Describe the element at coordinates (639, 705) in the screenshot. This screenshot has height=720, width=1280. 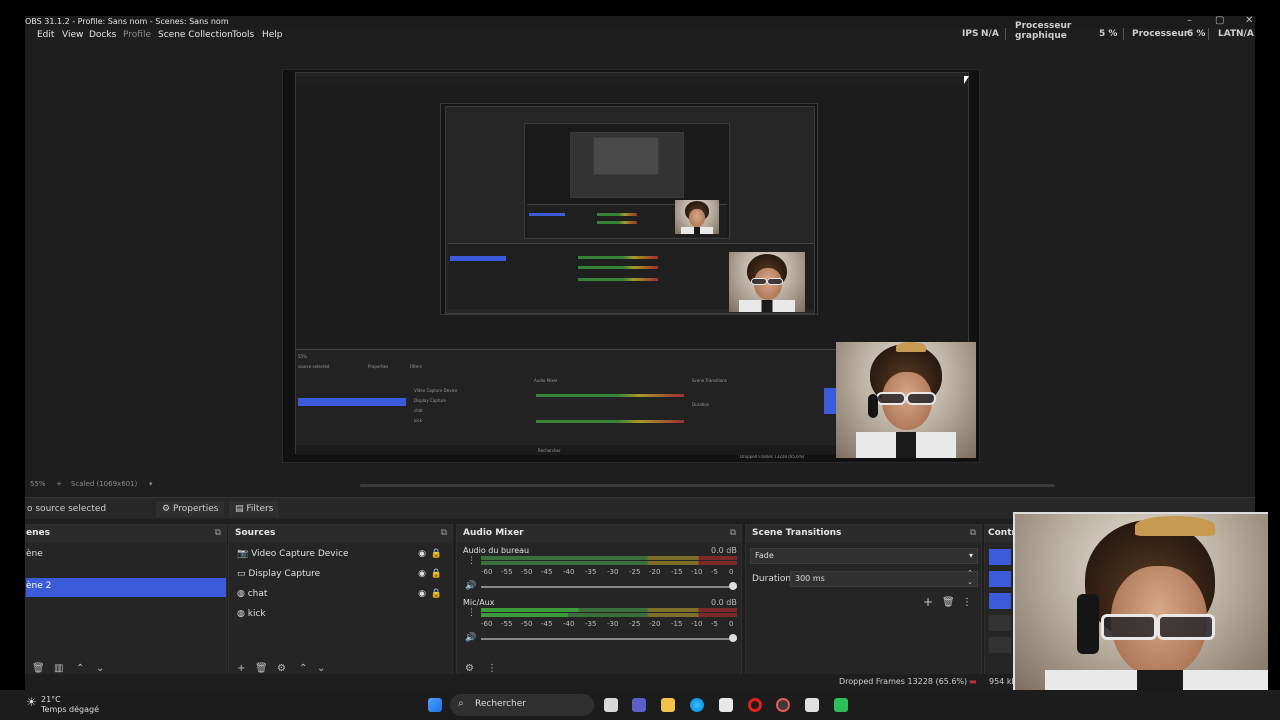
I see `teams-icon` at that location.